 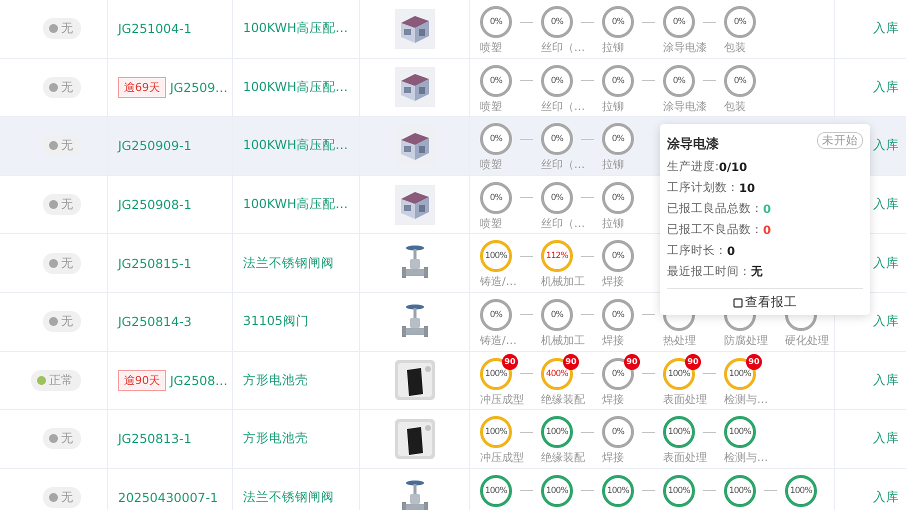 What do you see at coordinates (697, 250) in the screenshot?
I see `field-label: 工序时长：` at bounding box center [697, 250].